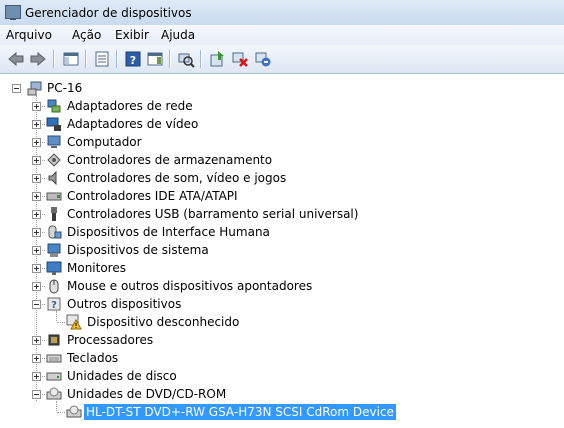  I want to click on tree-node-processors: Processadores, so click(282, 340).